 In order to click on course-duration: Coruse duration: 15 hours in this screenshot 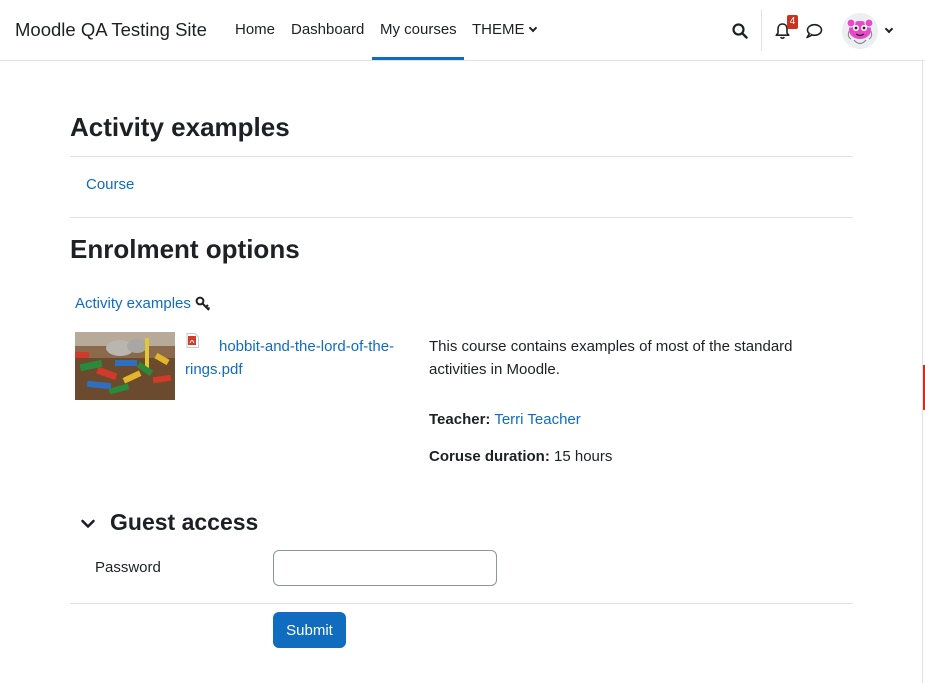, I will do `click(520, 456)`.